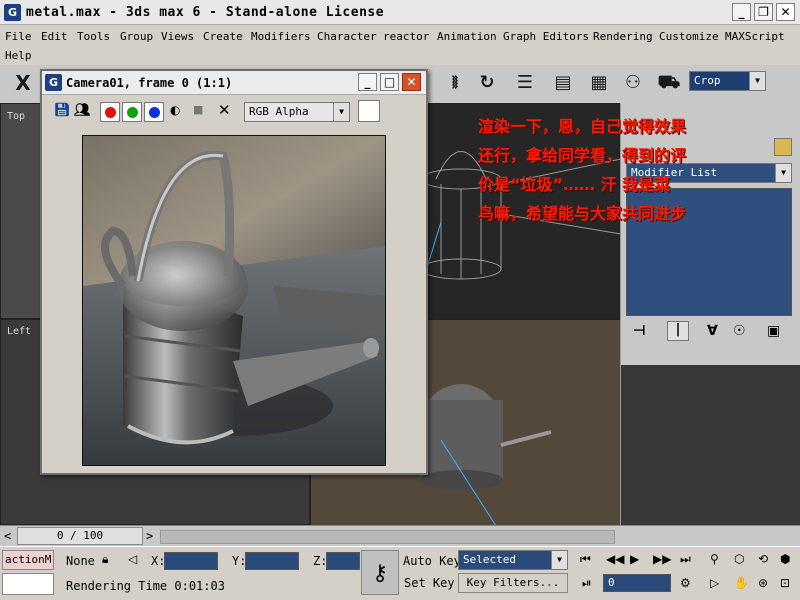 Image resolution: width=800 pixels, height=600 pixels. What do you see at coordinates (28, 560) in the screenshot?
I see `maxscript-listener: actionM` at bounding box center [28, 560].